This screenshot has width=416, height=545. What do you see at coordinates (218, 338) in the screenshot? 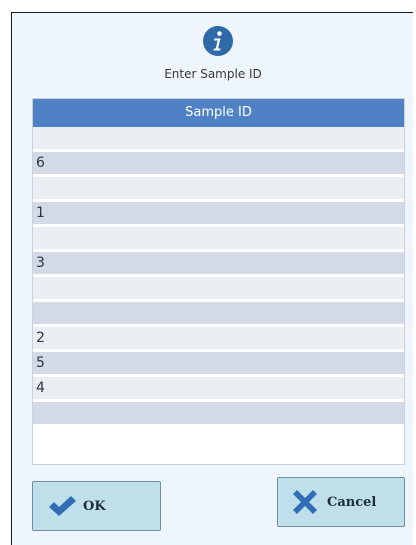
I see `table-row: 2` at bounding box center [218, 338].